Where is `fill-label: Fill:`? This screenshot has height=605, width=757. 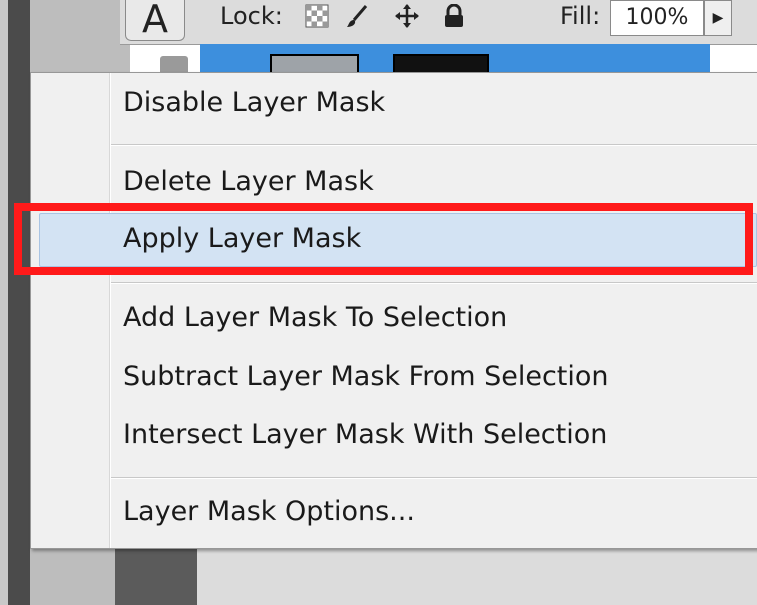 fill-label: Fill: is located at coordinates (580, 16).